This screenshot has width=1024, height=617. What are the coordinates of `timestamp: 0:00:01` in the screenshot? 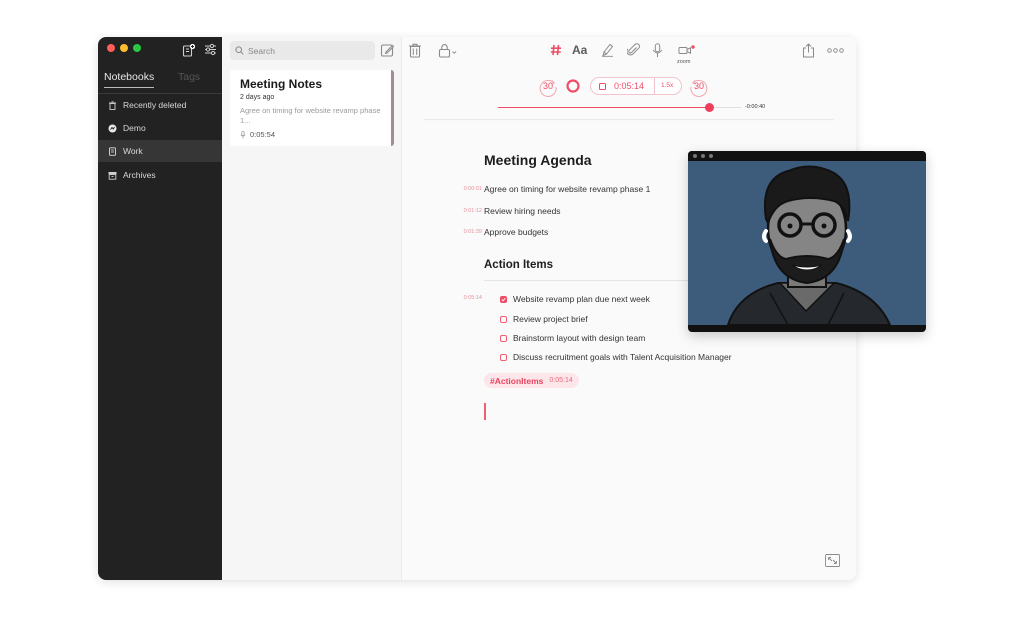 It's located at (469, 189).